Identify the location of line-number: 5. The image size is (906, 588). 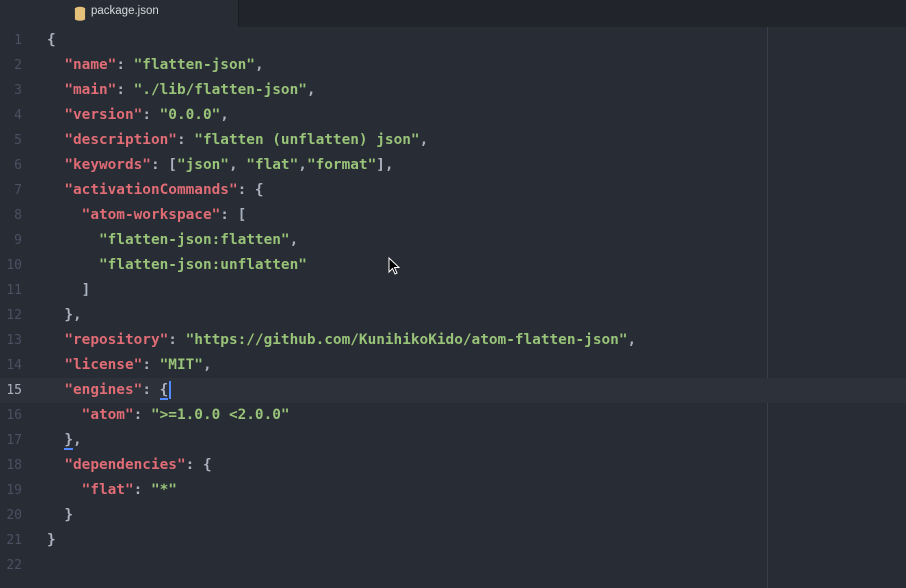
(18, 140).